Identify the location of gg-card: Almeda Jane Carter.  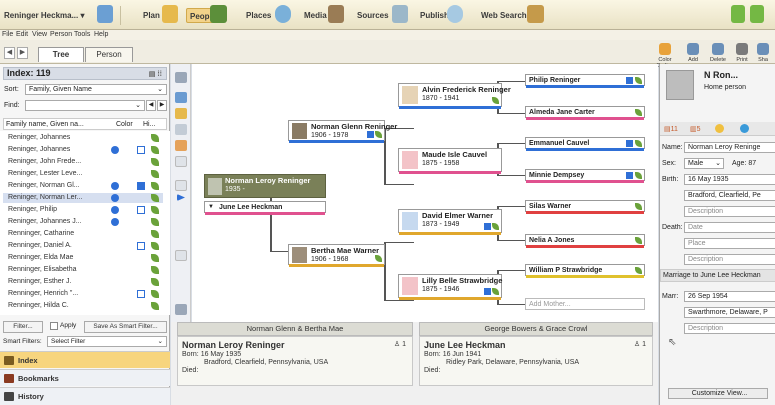
(585, 113).